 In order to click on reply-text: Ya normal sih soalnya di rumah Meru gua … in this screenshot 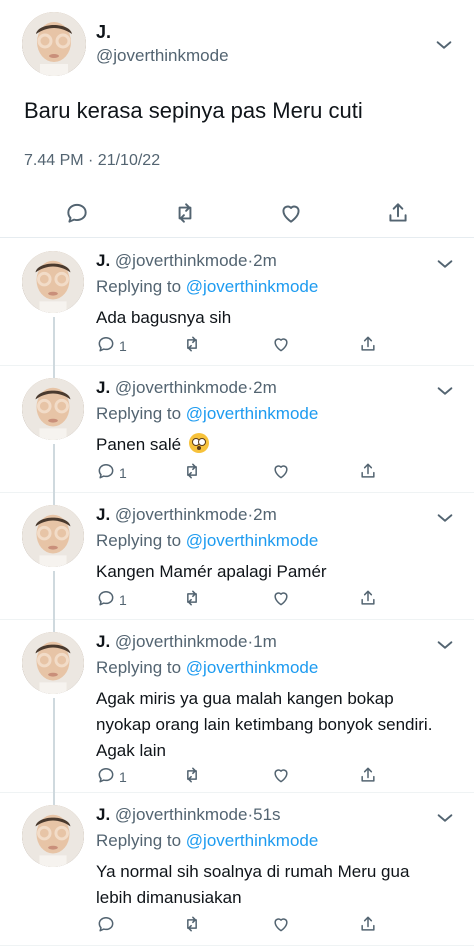, I will do `click(271, 885)`.